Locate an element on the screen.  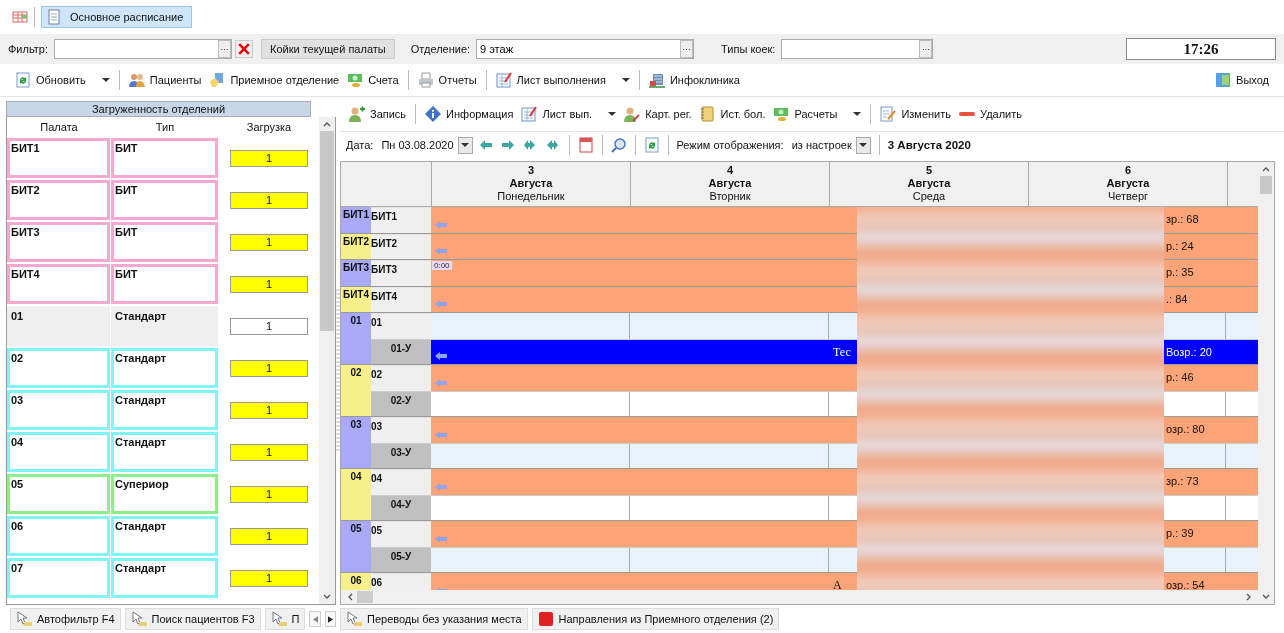
double-arrow-right-icon is located at coordinates (551, 145).